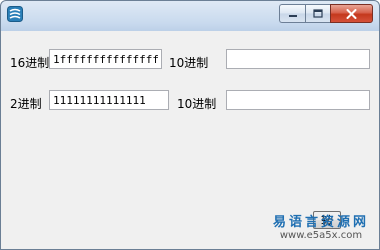 The width and height of the screenshot is (380, 250). Describe the element at coordinates (189, 63) in the screenshot. I see `dec-label-1: 10进制` at that location.